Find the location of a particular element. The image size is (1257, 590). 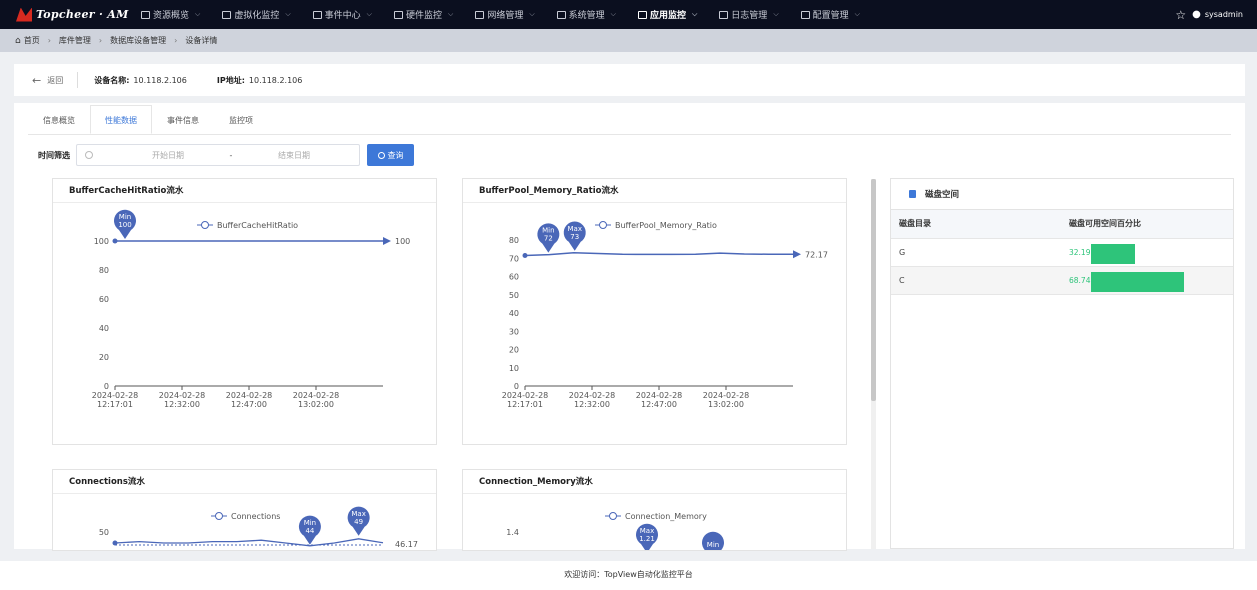

query-button: 查询 is located at coordinates (390, 155).